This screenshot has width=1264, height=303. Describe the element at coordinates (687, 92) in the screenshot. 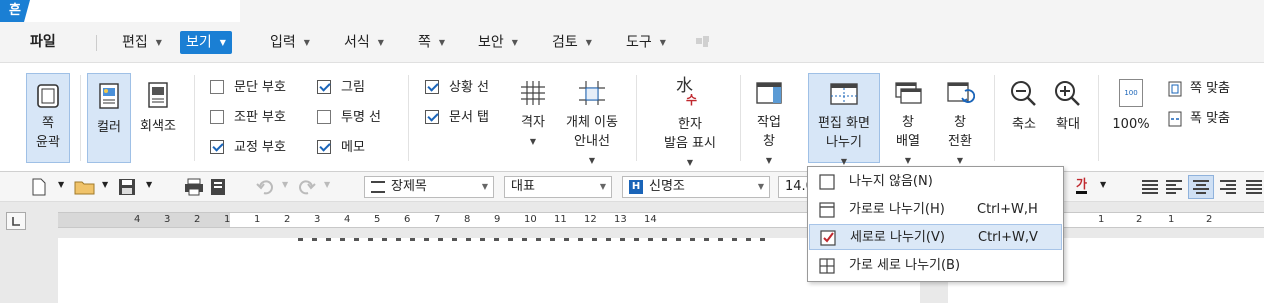

I see `hanja-icon: 水 수` at that location.